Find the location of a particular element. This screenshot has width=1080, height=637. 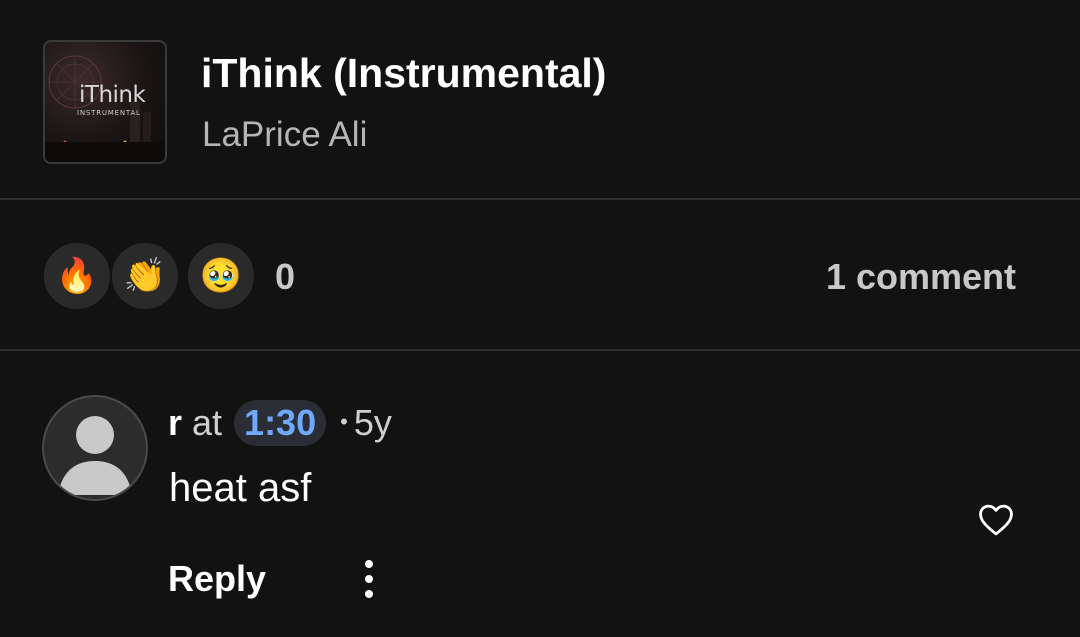

clap-icon: 👏 is located at coordinates (145, 276).